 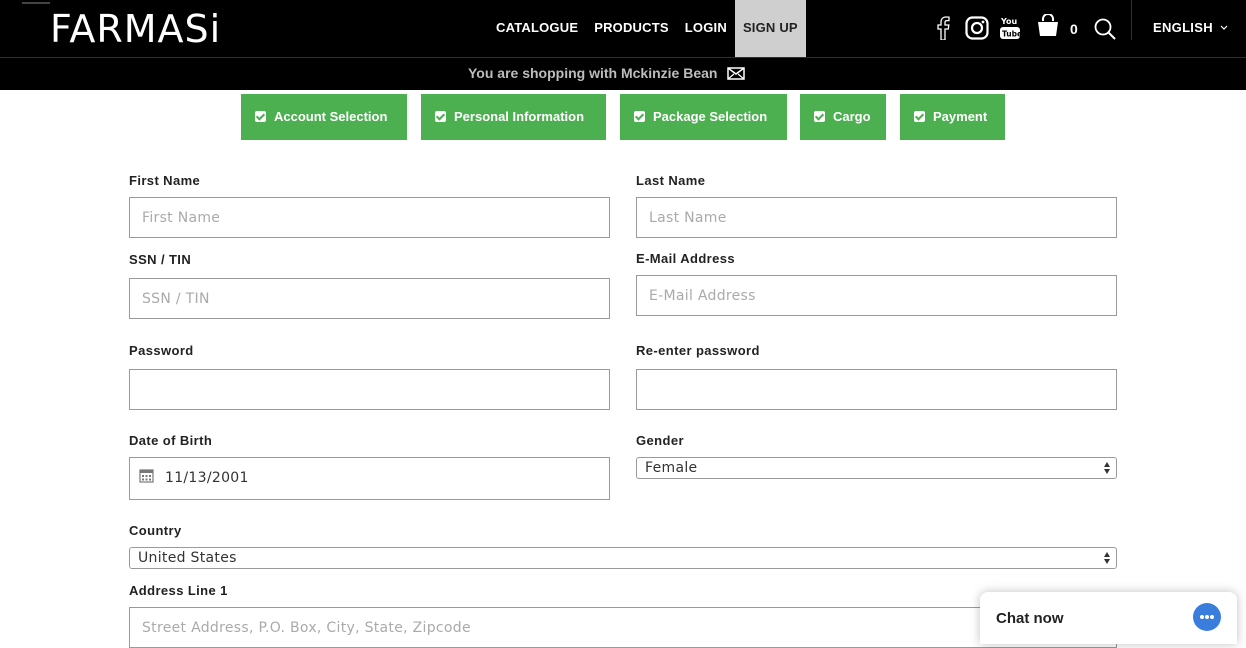 What do you see at coordinates (1048, 26) in the screenshot?
I see `cart-icon` at bounding box center [1048, 26].